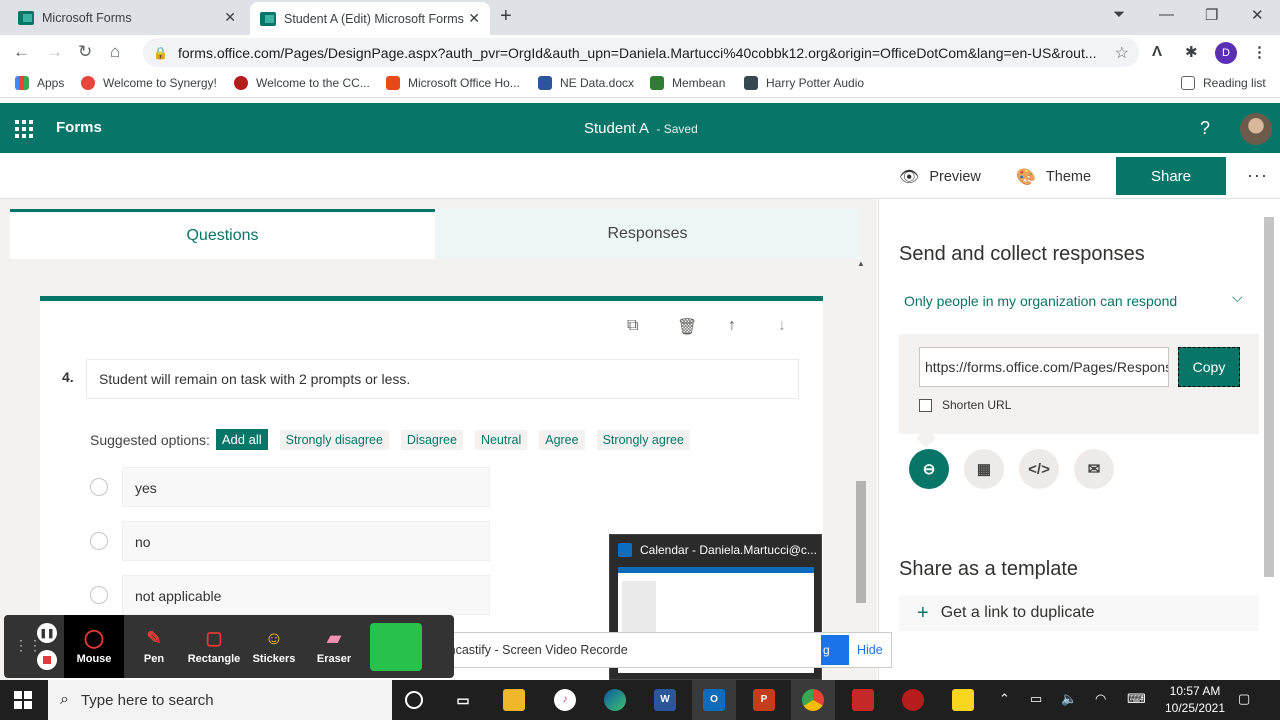 Image resolution: width=1280 pixels, height=720 pixels. Describe the element at coordinates (963, 700) in the screenshot. I see `sticky-notes-icon` at that location.